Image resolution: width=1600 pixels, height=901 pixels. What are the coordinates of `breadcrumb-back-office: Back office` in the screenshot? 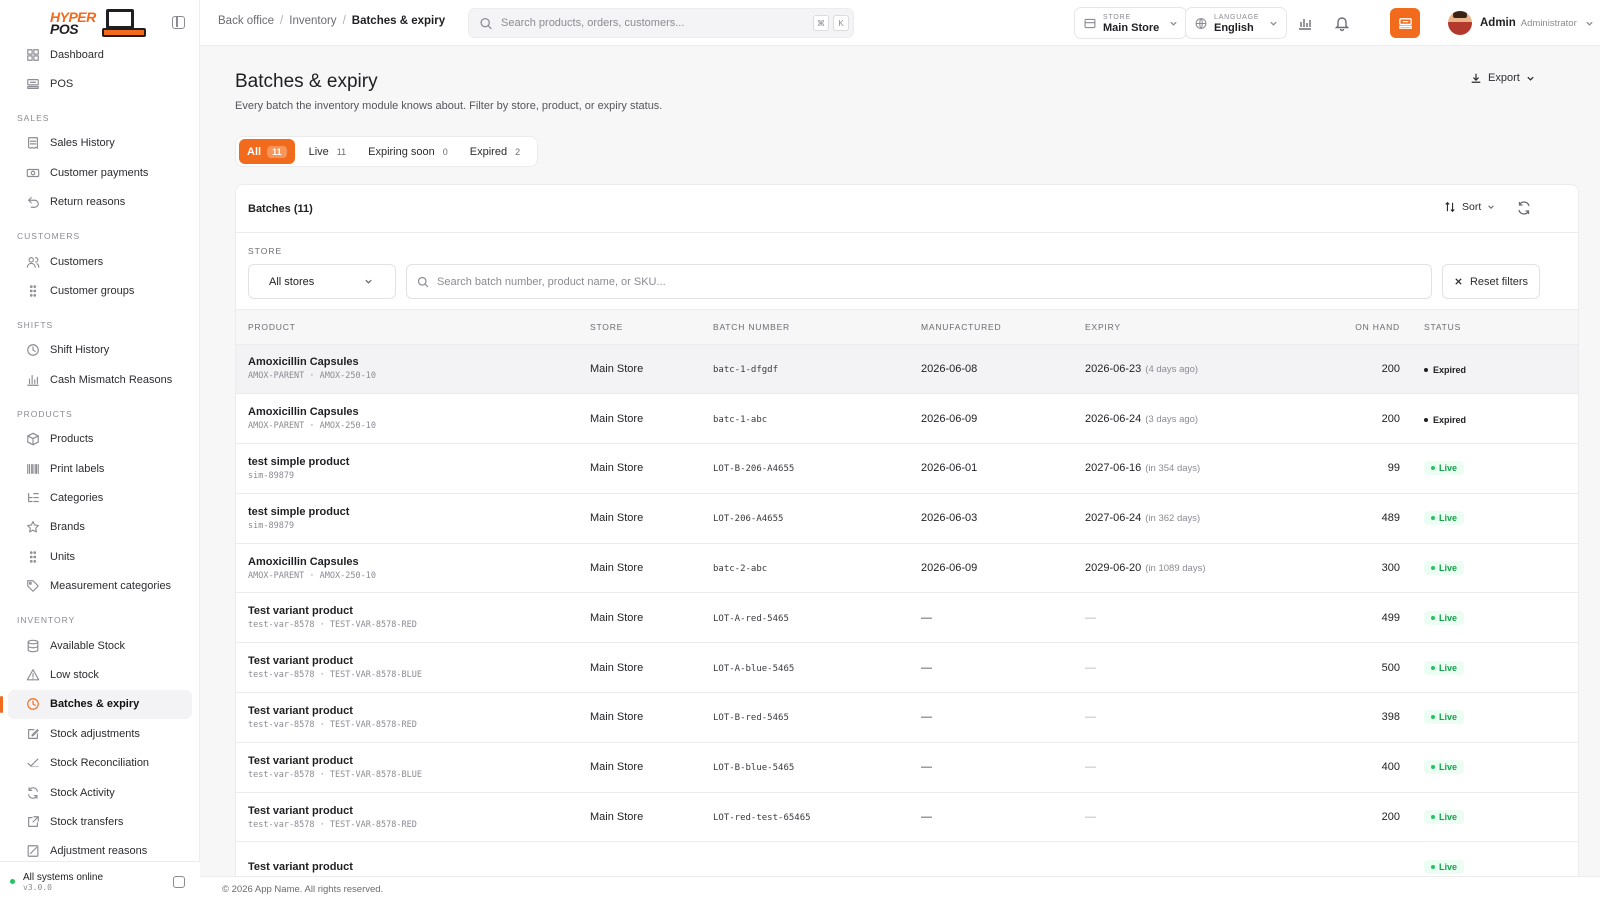 It's located at (246, 21).